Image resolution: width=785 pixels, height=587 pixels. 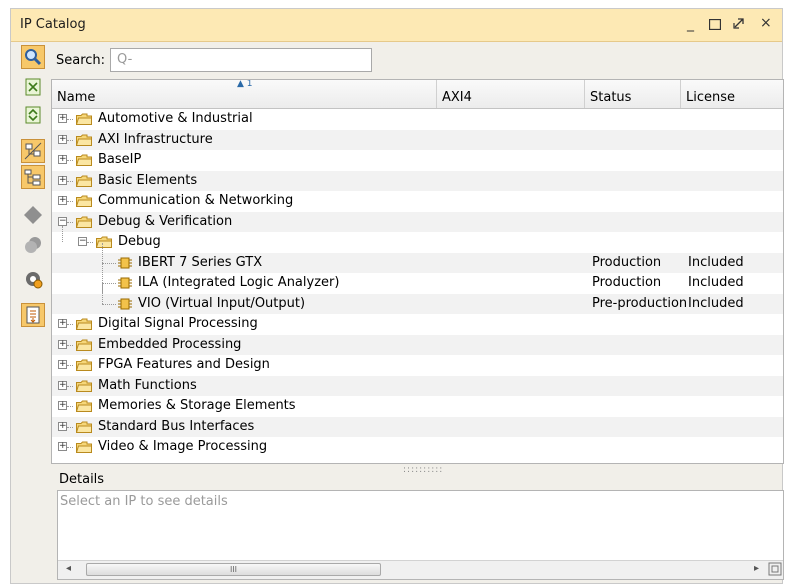 I want to click on row-name: ILA (Integrated Logic Analyzer), so click(x=239, y=282).